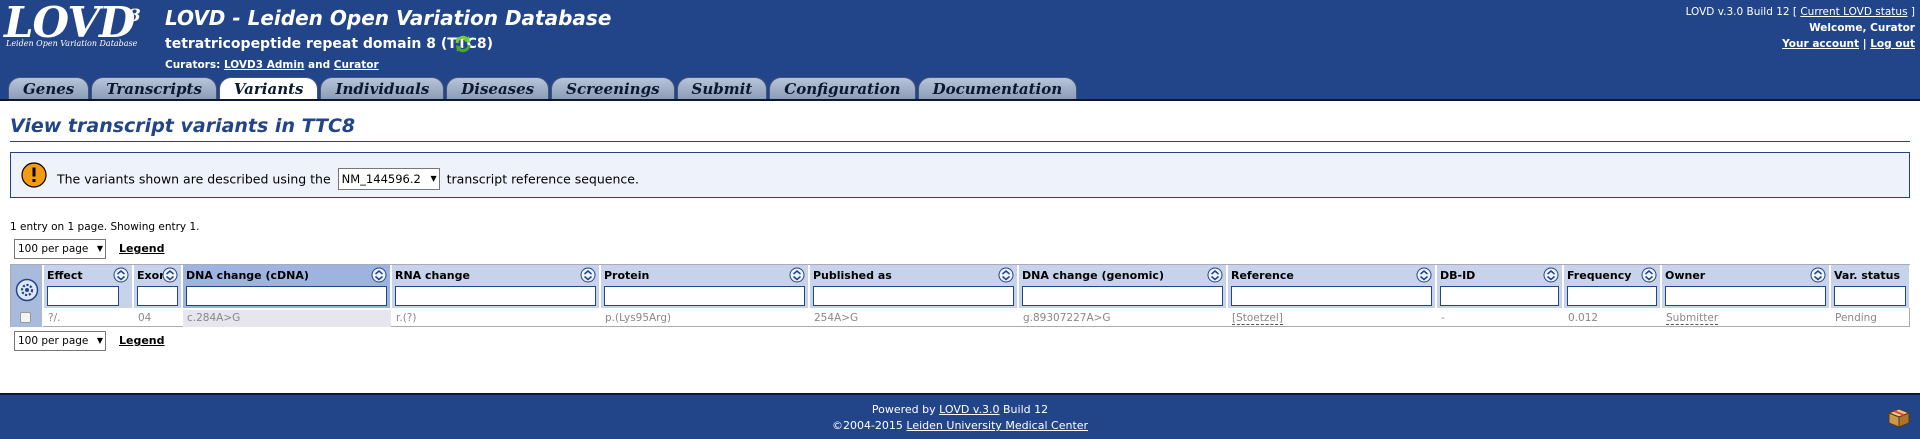 The image size is (1920, 439). I want to click on curator-link-curator: Curator, so click(356, 65).